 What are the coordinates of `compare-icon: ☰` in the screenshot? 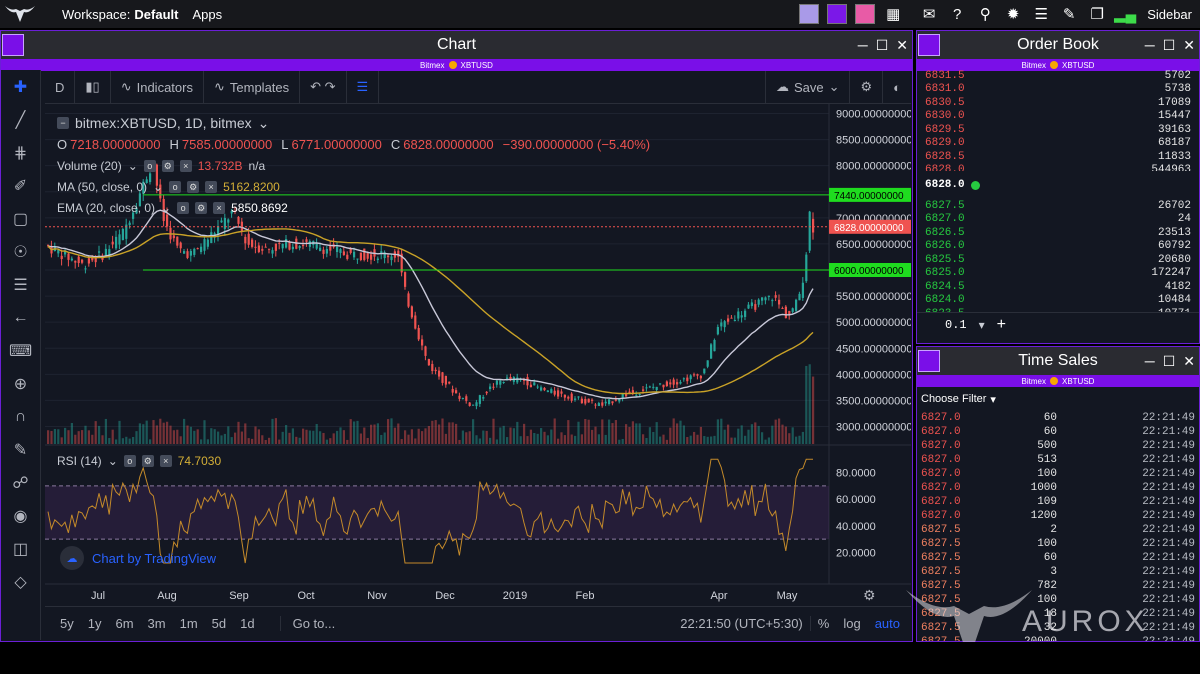 It's located at (363, 87).